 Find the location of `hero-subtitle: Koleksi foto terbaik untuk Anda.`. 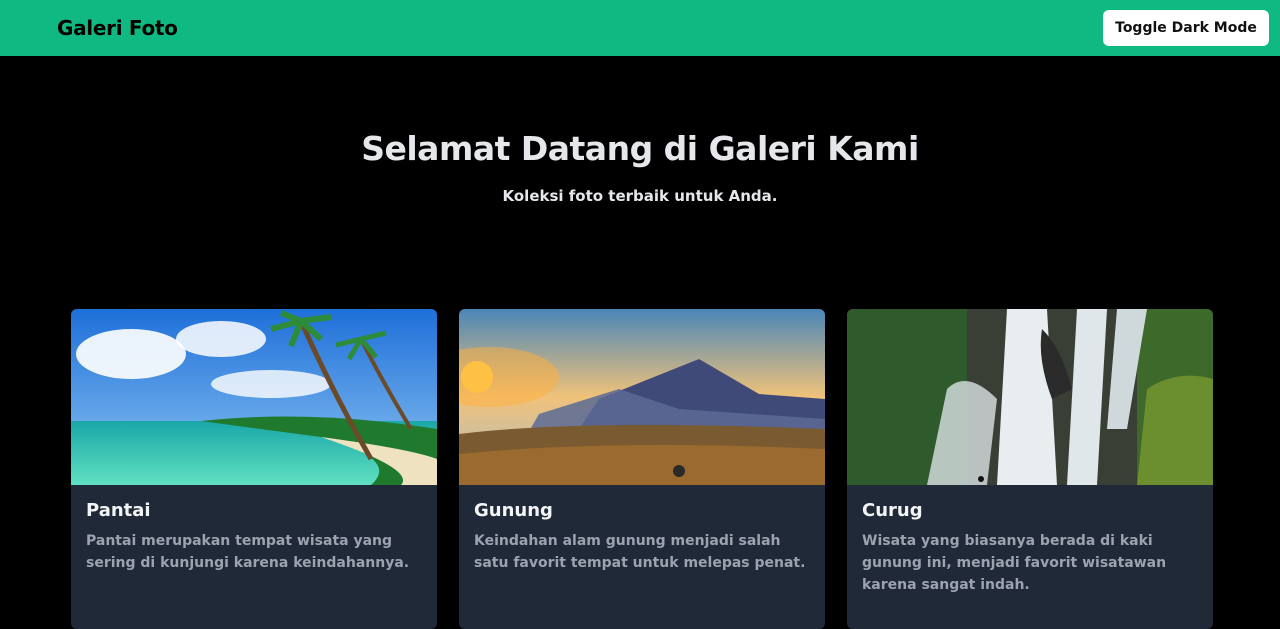

hero-subtitle: Koleksi foto terbaik untuk Anda. is located at coordinates (640, 196).